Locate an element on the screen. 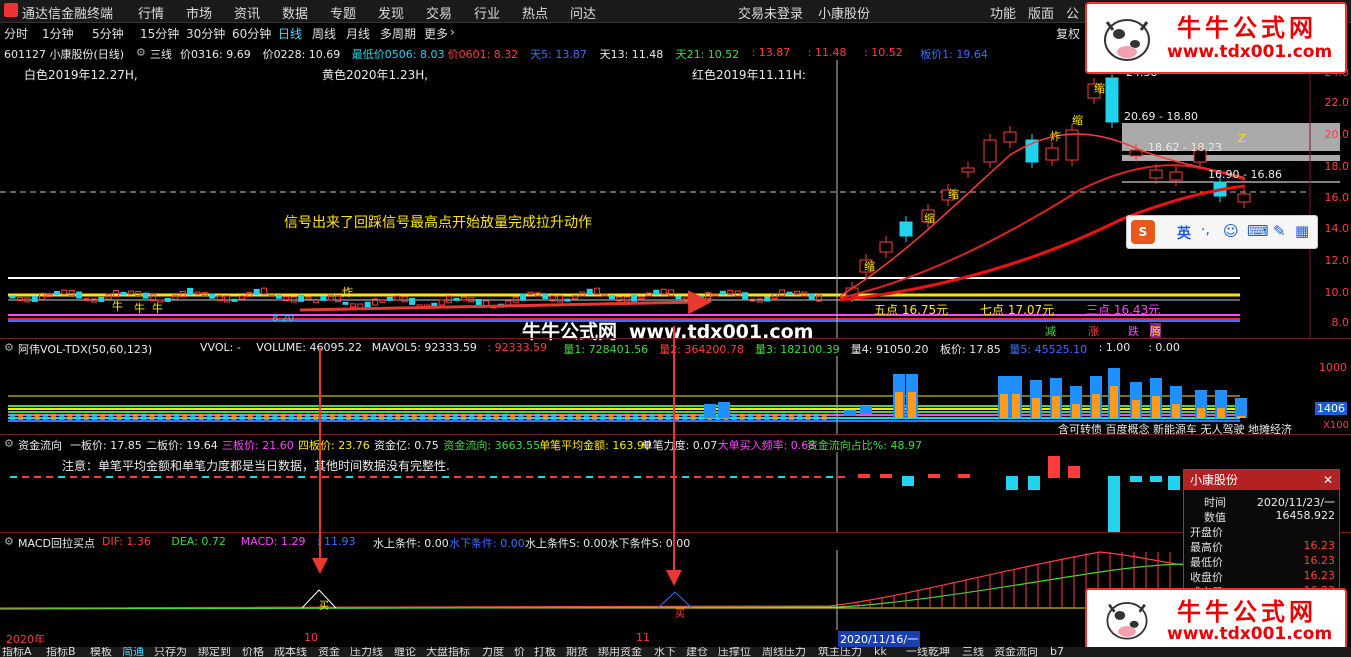 The width and height of the screenshot is (1351, 657). menu-gong: 公 is located at coordinates (1072, 12).